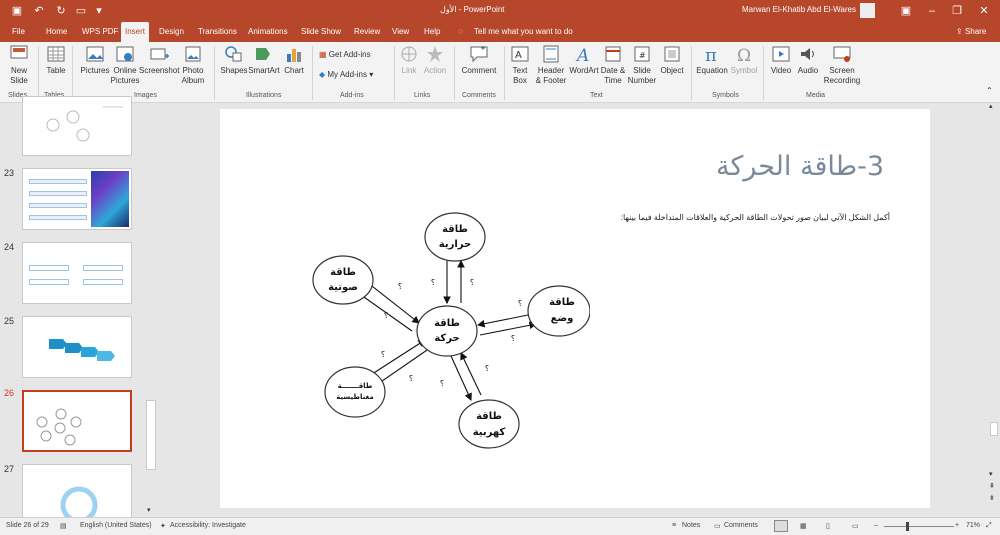  Describe the element at coordinates (989, 91) in the screenshot. I see `collapse-ribbon-icon: ⌃` at that location.